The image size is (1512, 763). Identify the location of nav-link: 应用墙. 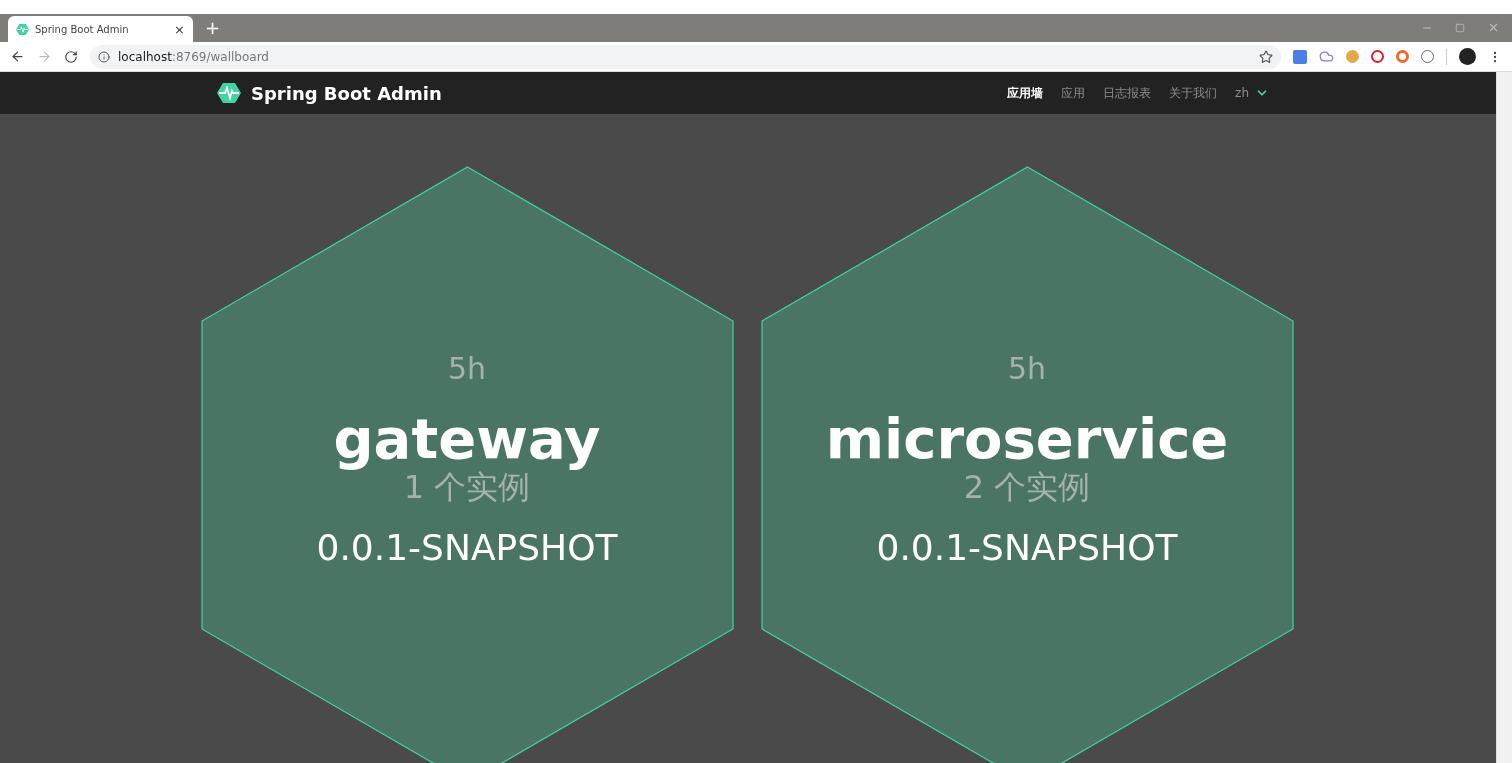
(1025, 93).